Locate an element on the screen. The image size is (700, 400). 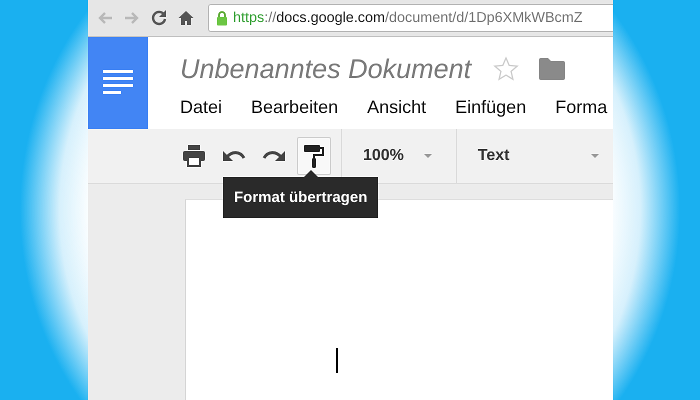
url-text: https://docs.google.com/document/d/1Dp6XMkWBcmZ is located at coordinates (408, 18).